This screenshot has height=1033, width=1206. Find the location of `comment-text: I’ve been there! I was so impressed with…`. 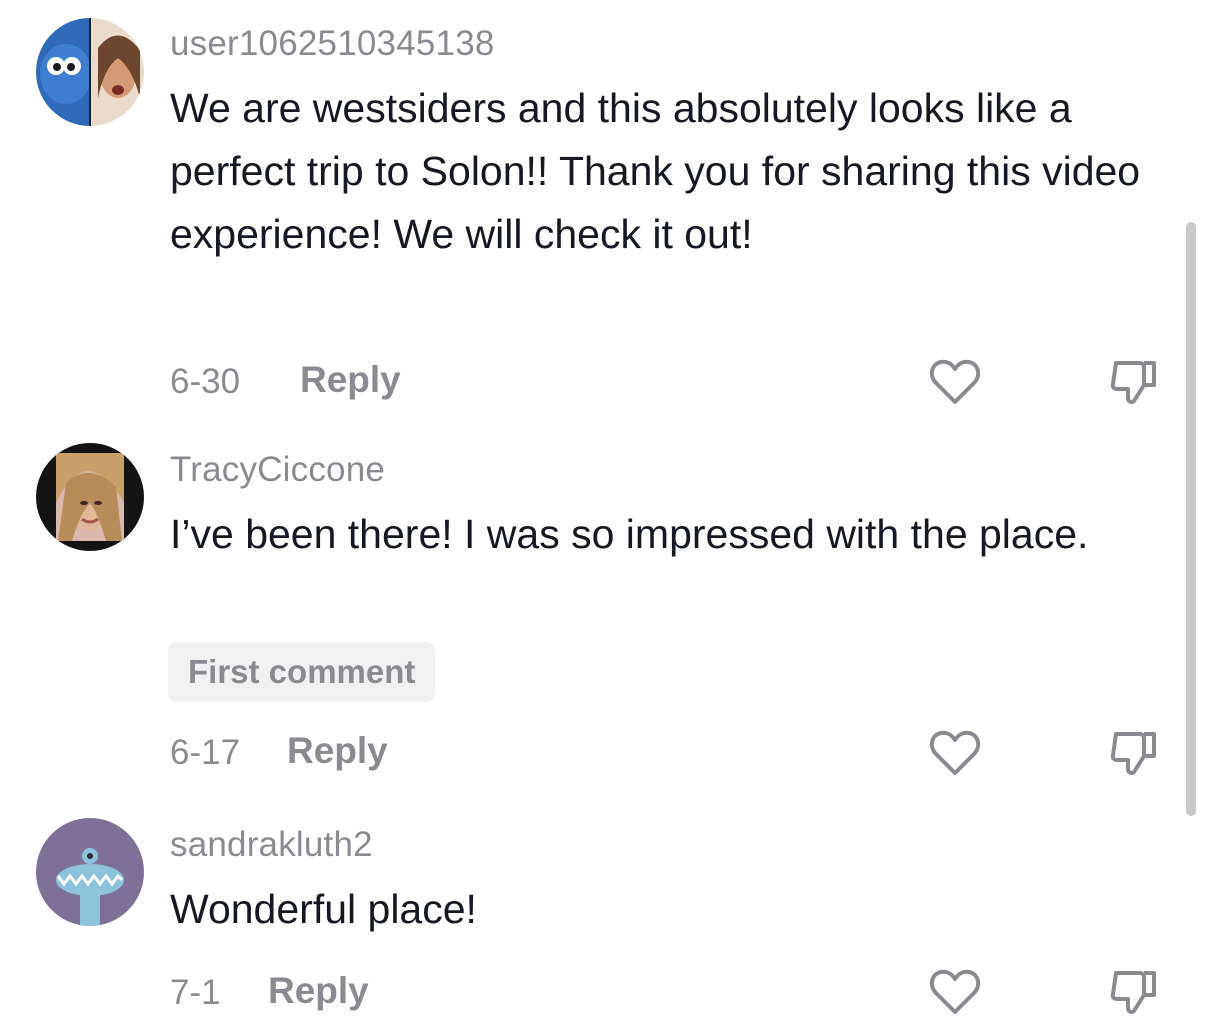

comment-text: I’ve been there! I was so impressed with… is located at coordinates (629, 534).